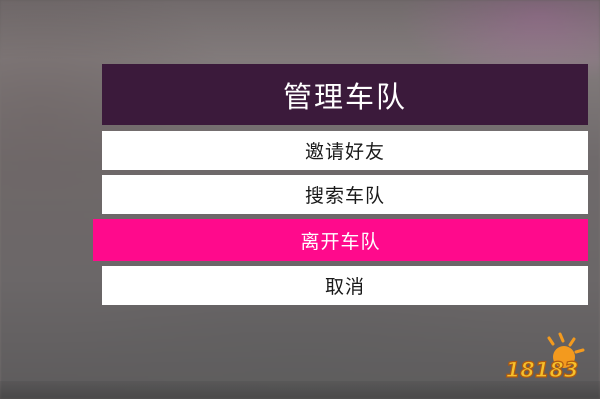 This screenshot has width=600, height=399. Describe the element at coordinates (345, 94) in the screenshot. I see `menu-title: 管理车队` at that location.